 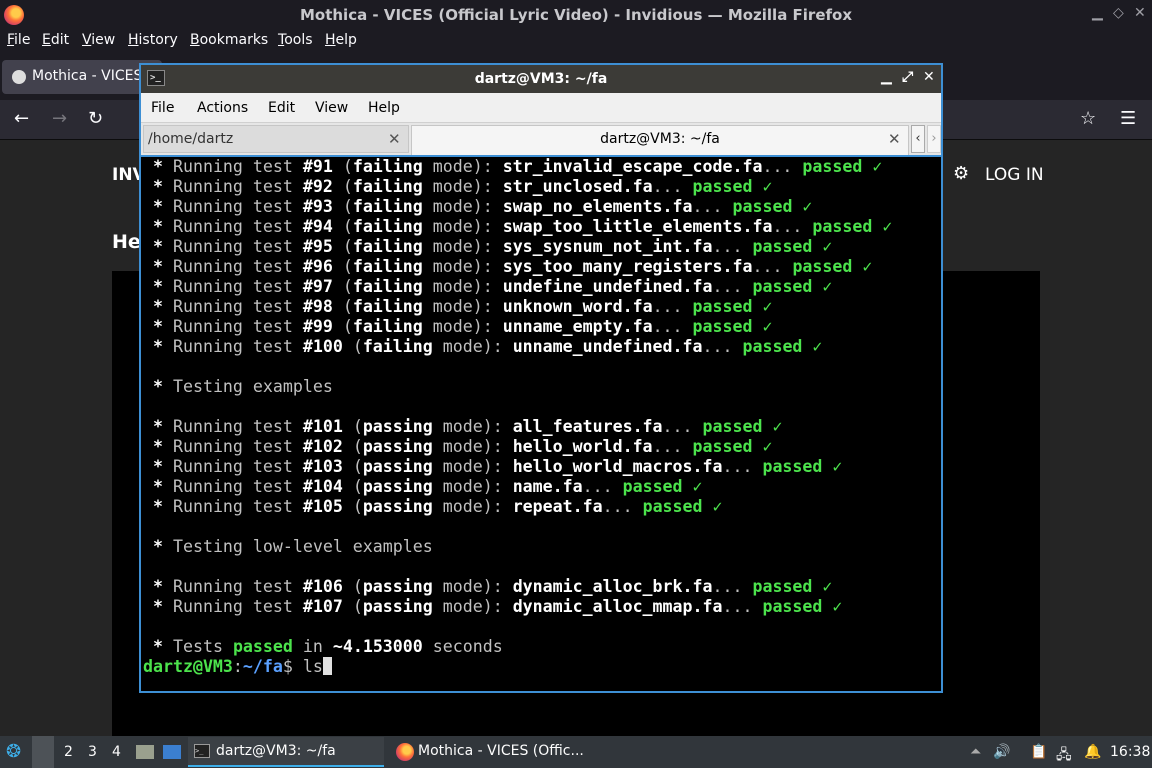 What do you see at coordinates (961, 173) in the screenshot?
I see `settings-gear-icon: ⚙` at bounding box center [961, 173].